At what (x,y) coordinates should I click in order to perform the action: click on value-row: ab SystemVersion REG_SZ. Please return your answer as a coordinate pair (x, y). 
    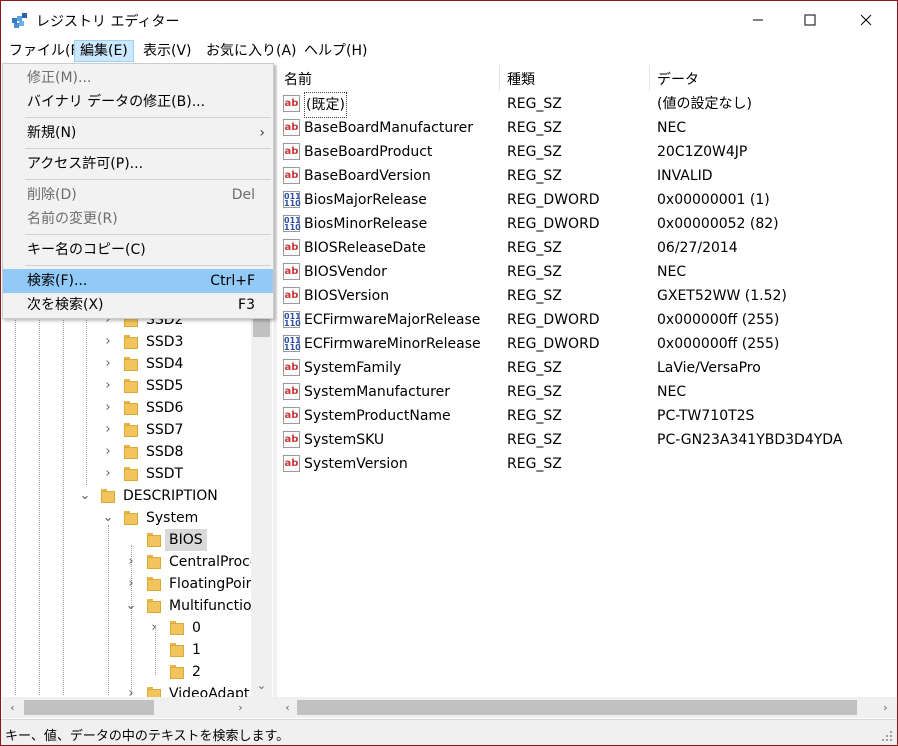
    Looking at the image, I should click on (587, 464).